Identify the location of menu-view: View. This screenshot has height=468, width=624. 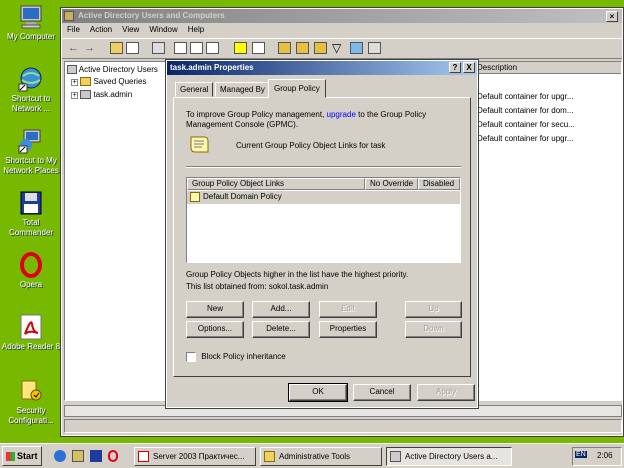
(130, 29).